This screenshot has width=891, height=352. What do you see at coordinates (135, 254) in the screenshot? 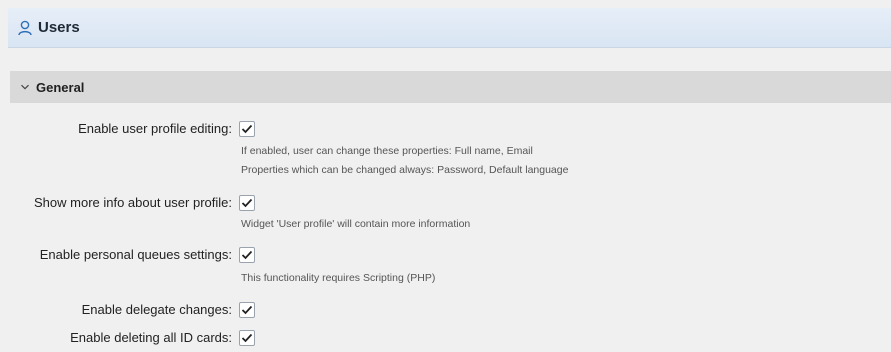
I see `setting-label: Enable personal queues settings:` at bounding box center [135, 254].